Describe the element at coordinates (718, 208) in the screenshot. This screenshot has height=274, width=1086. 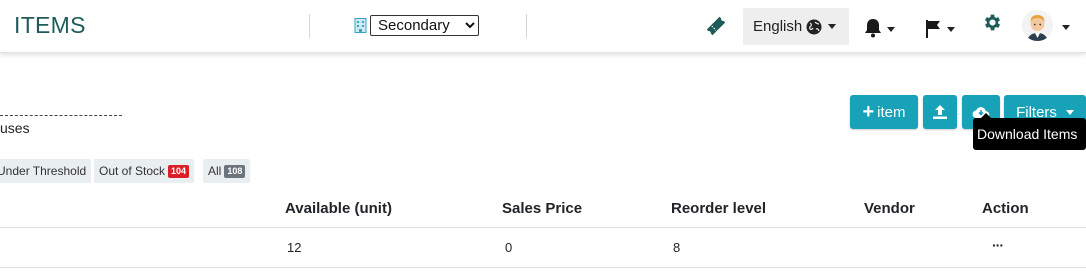
I see `column-header-reorder-level: Reorder level` at that location.